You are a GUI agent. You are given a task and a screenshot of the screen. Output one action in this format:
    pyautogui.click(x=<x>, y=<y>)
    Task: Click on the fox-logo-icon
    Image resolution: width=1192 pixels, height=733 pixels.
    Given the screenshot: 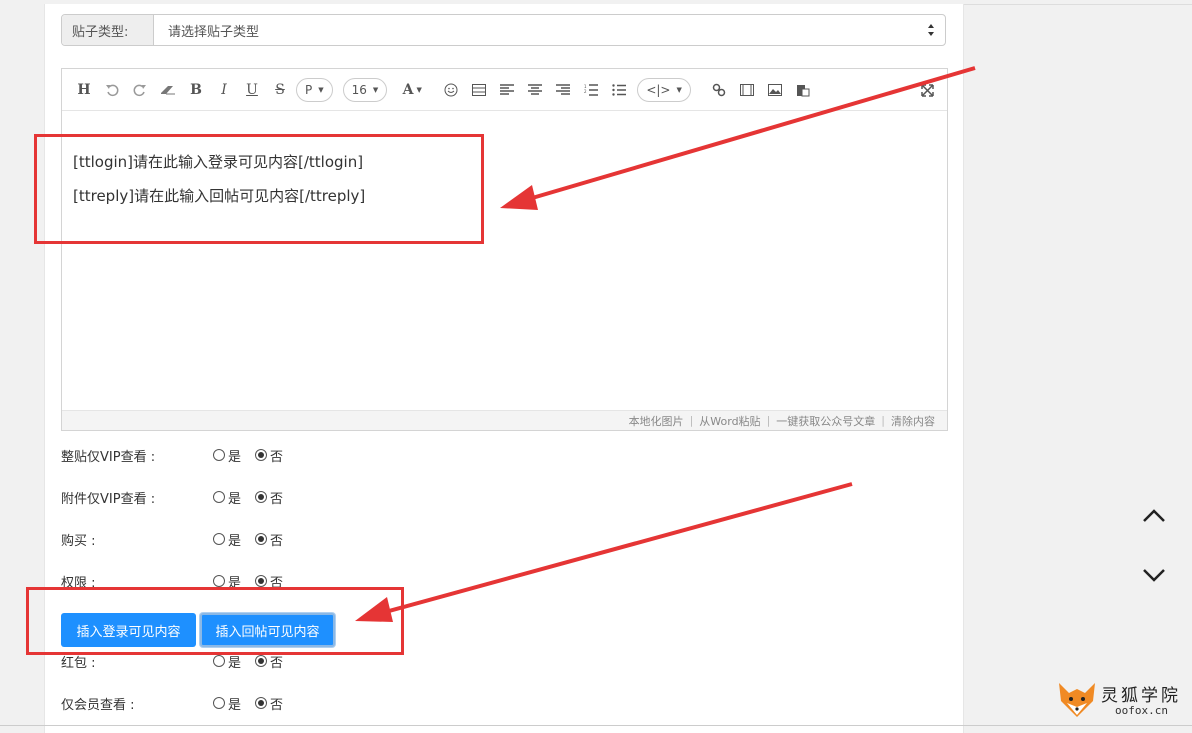 What is the action you would take?
    pyautogui.click(x=1077, y=700)
    